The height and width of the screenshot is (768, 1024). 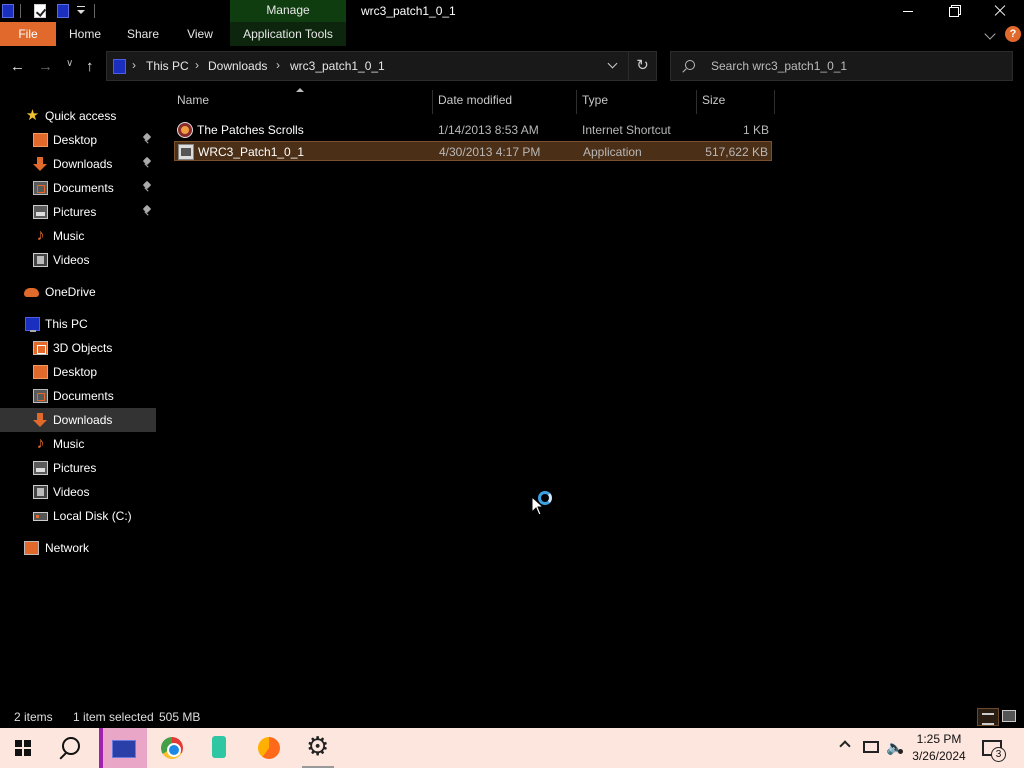 I want to click on sidebar-item-downloads: Downloads, so click(x=78, y=164).